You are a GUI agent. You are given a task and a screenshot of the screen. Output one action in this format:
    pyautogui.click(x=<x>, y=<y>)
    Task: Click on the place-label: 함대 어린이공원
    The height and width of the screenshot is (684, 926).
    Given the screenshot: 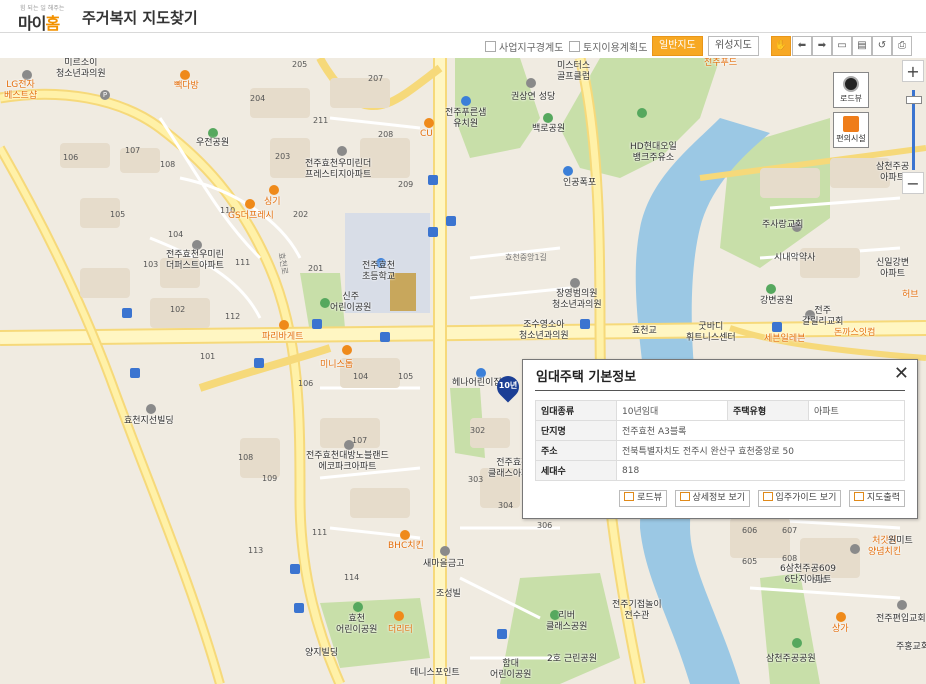 What is the action you would take?
    pyautogui.click(x=510, y=670)
    